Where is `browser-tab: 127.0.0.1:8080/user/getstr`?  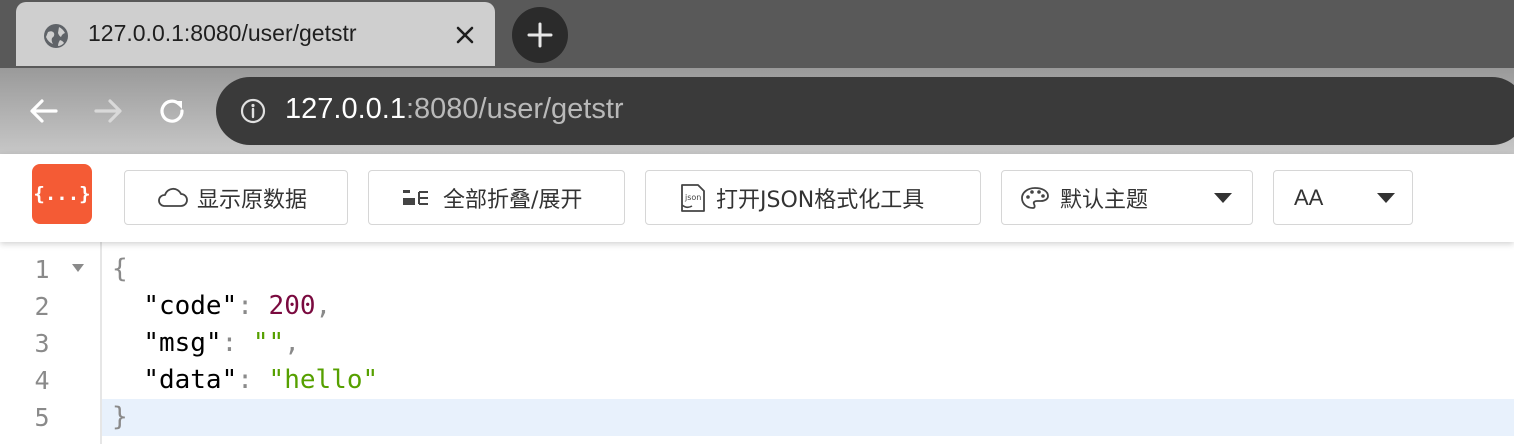
browser-tab: 127.0.0.1:8080/user/getstr is located at coordinates (255, 34).